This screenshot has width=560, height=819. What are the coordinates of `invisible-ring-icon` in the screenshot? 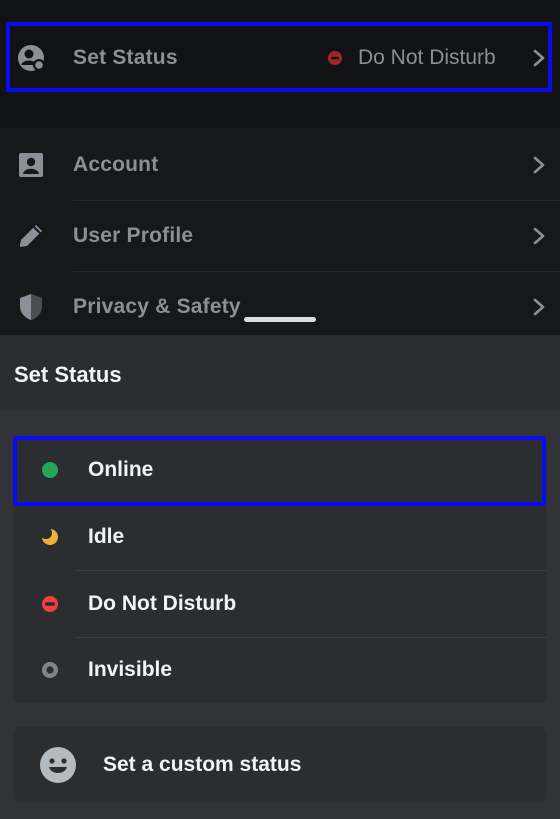 It's located at (50, 670).